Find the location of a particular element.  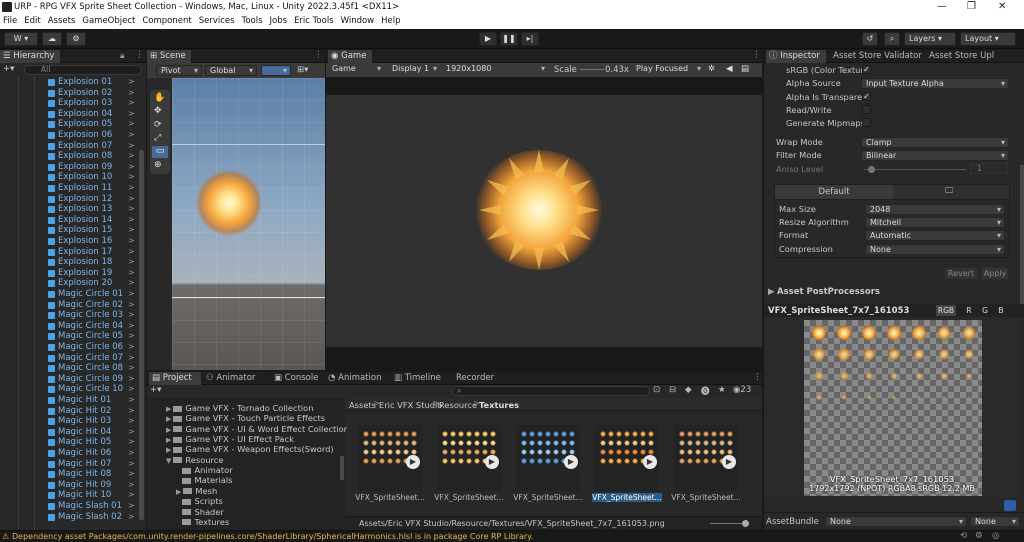

hierarchy-item: Magic Hit 01 > is located at coordinates (72, 400).